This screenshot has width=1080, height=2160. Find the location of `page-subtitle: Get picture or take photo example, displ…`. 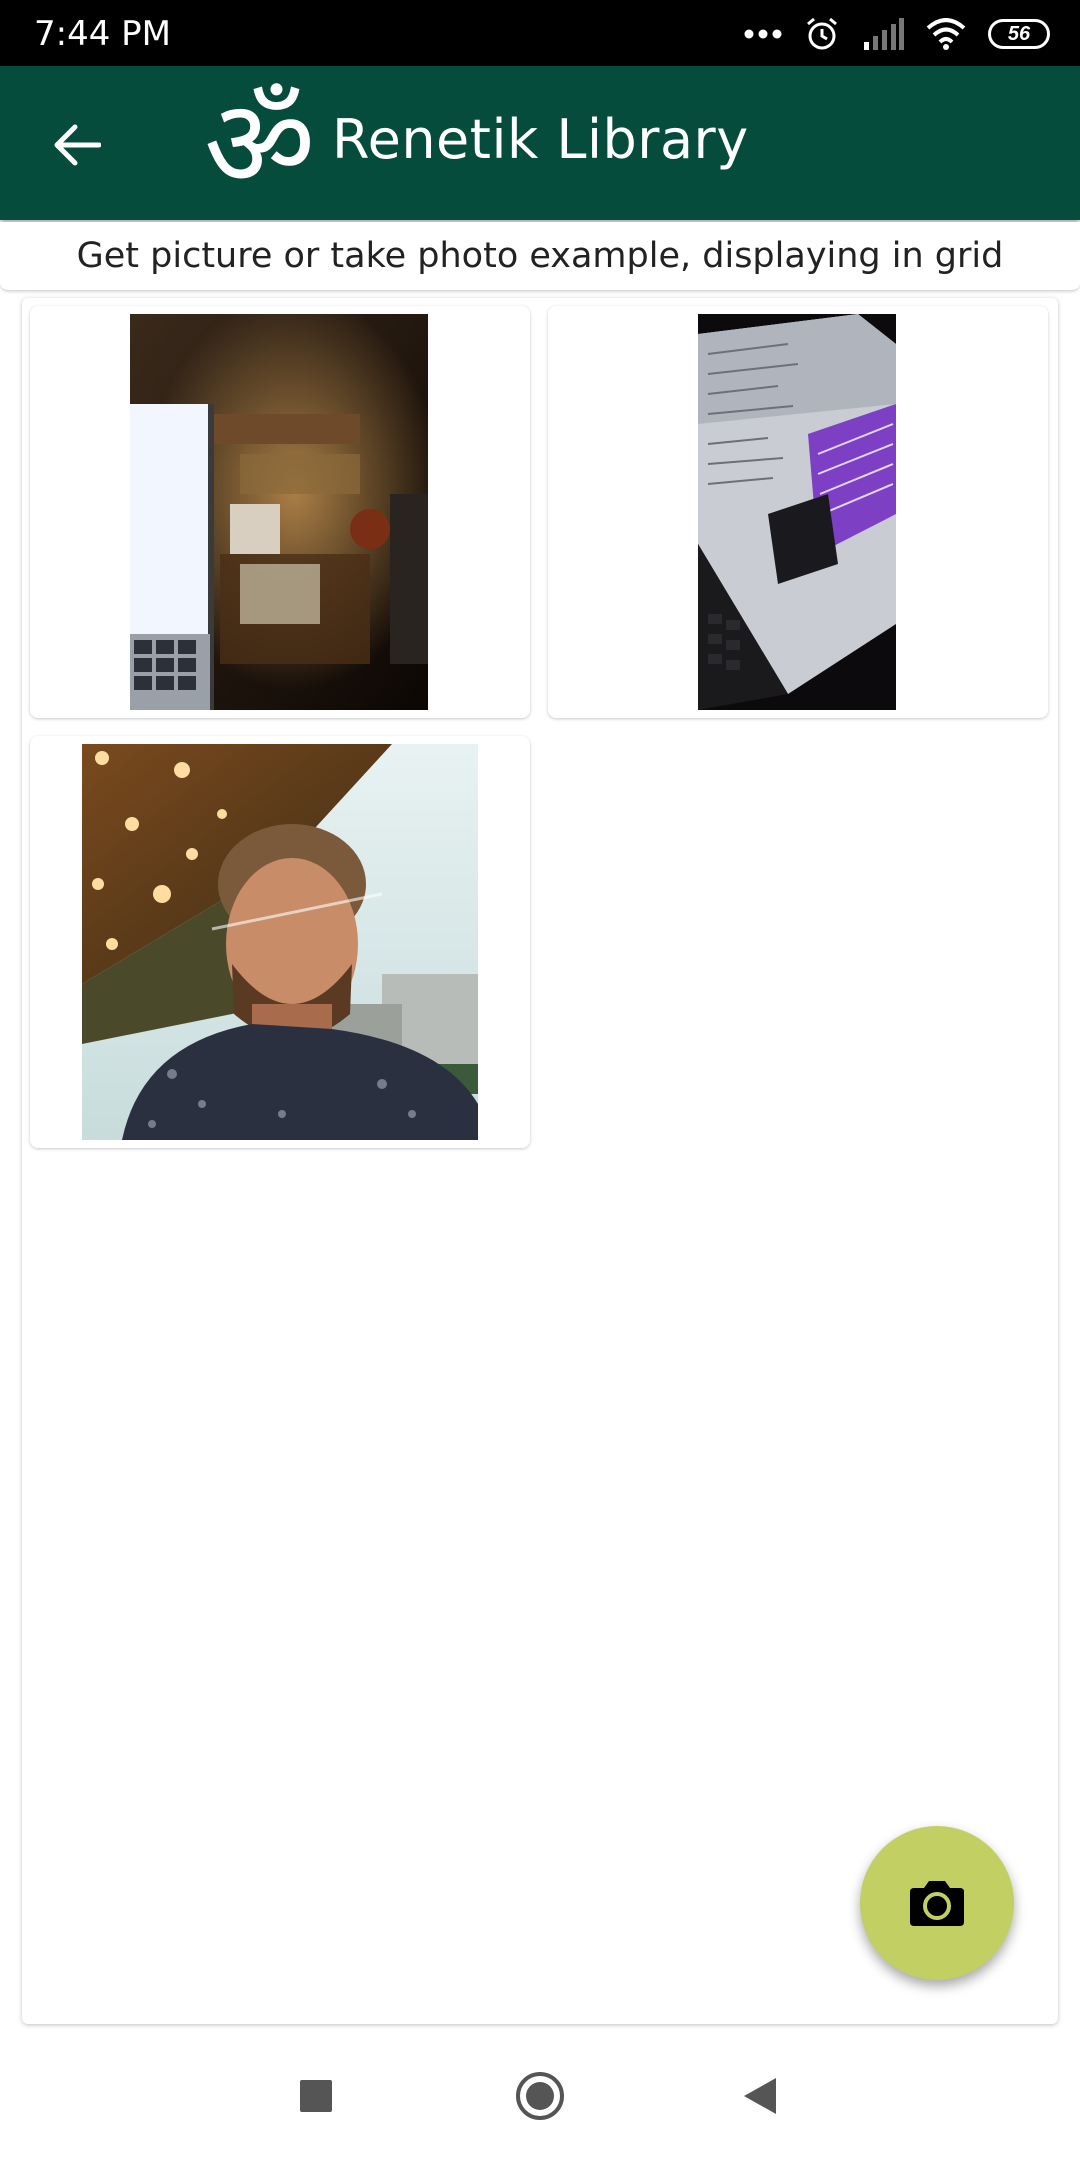

page-subtitle: Get picture or take photo example, displ… is located at coordinates (540, 256).